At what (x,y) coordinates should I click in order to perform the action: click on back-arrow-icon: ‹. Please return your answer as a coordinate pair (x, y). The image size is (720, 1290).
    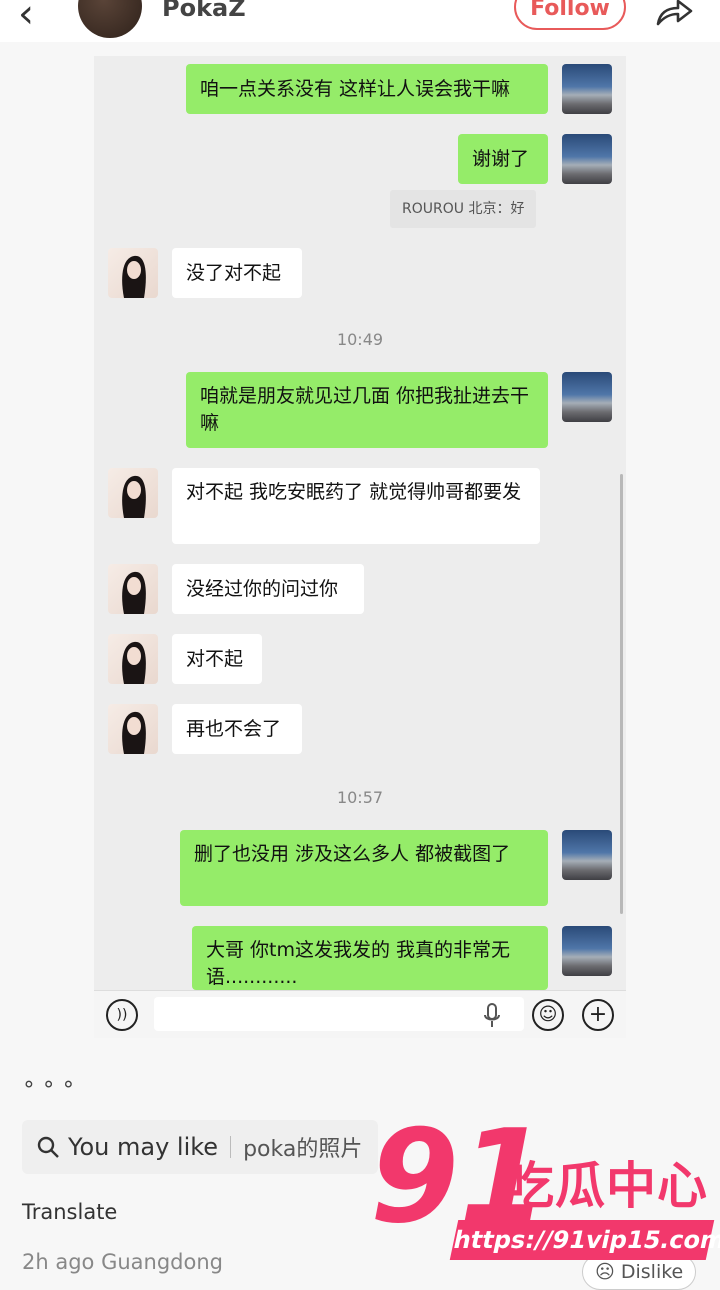
    Looking at the image, I should click on (26, 17).